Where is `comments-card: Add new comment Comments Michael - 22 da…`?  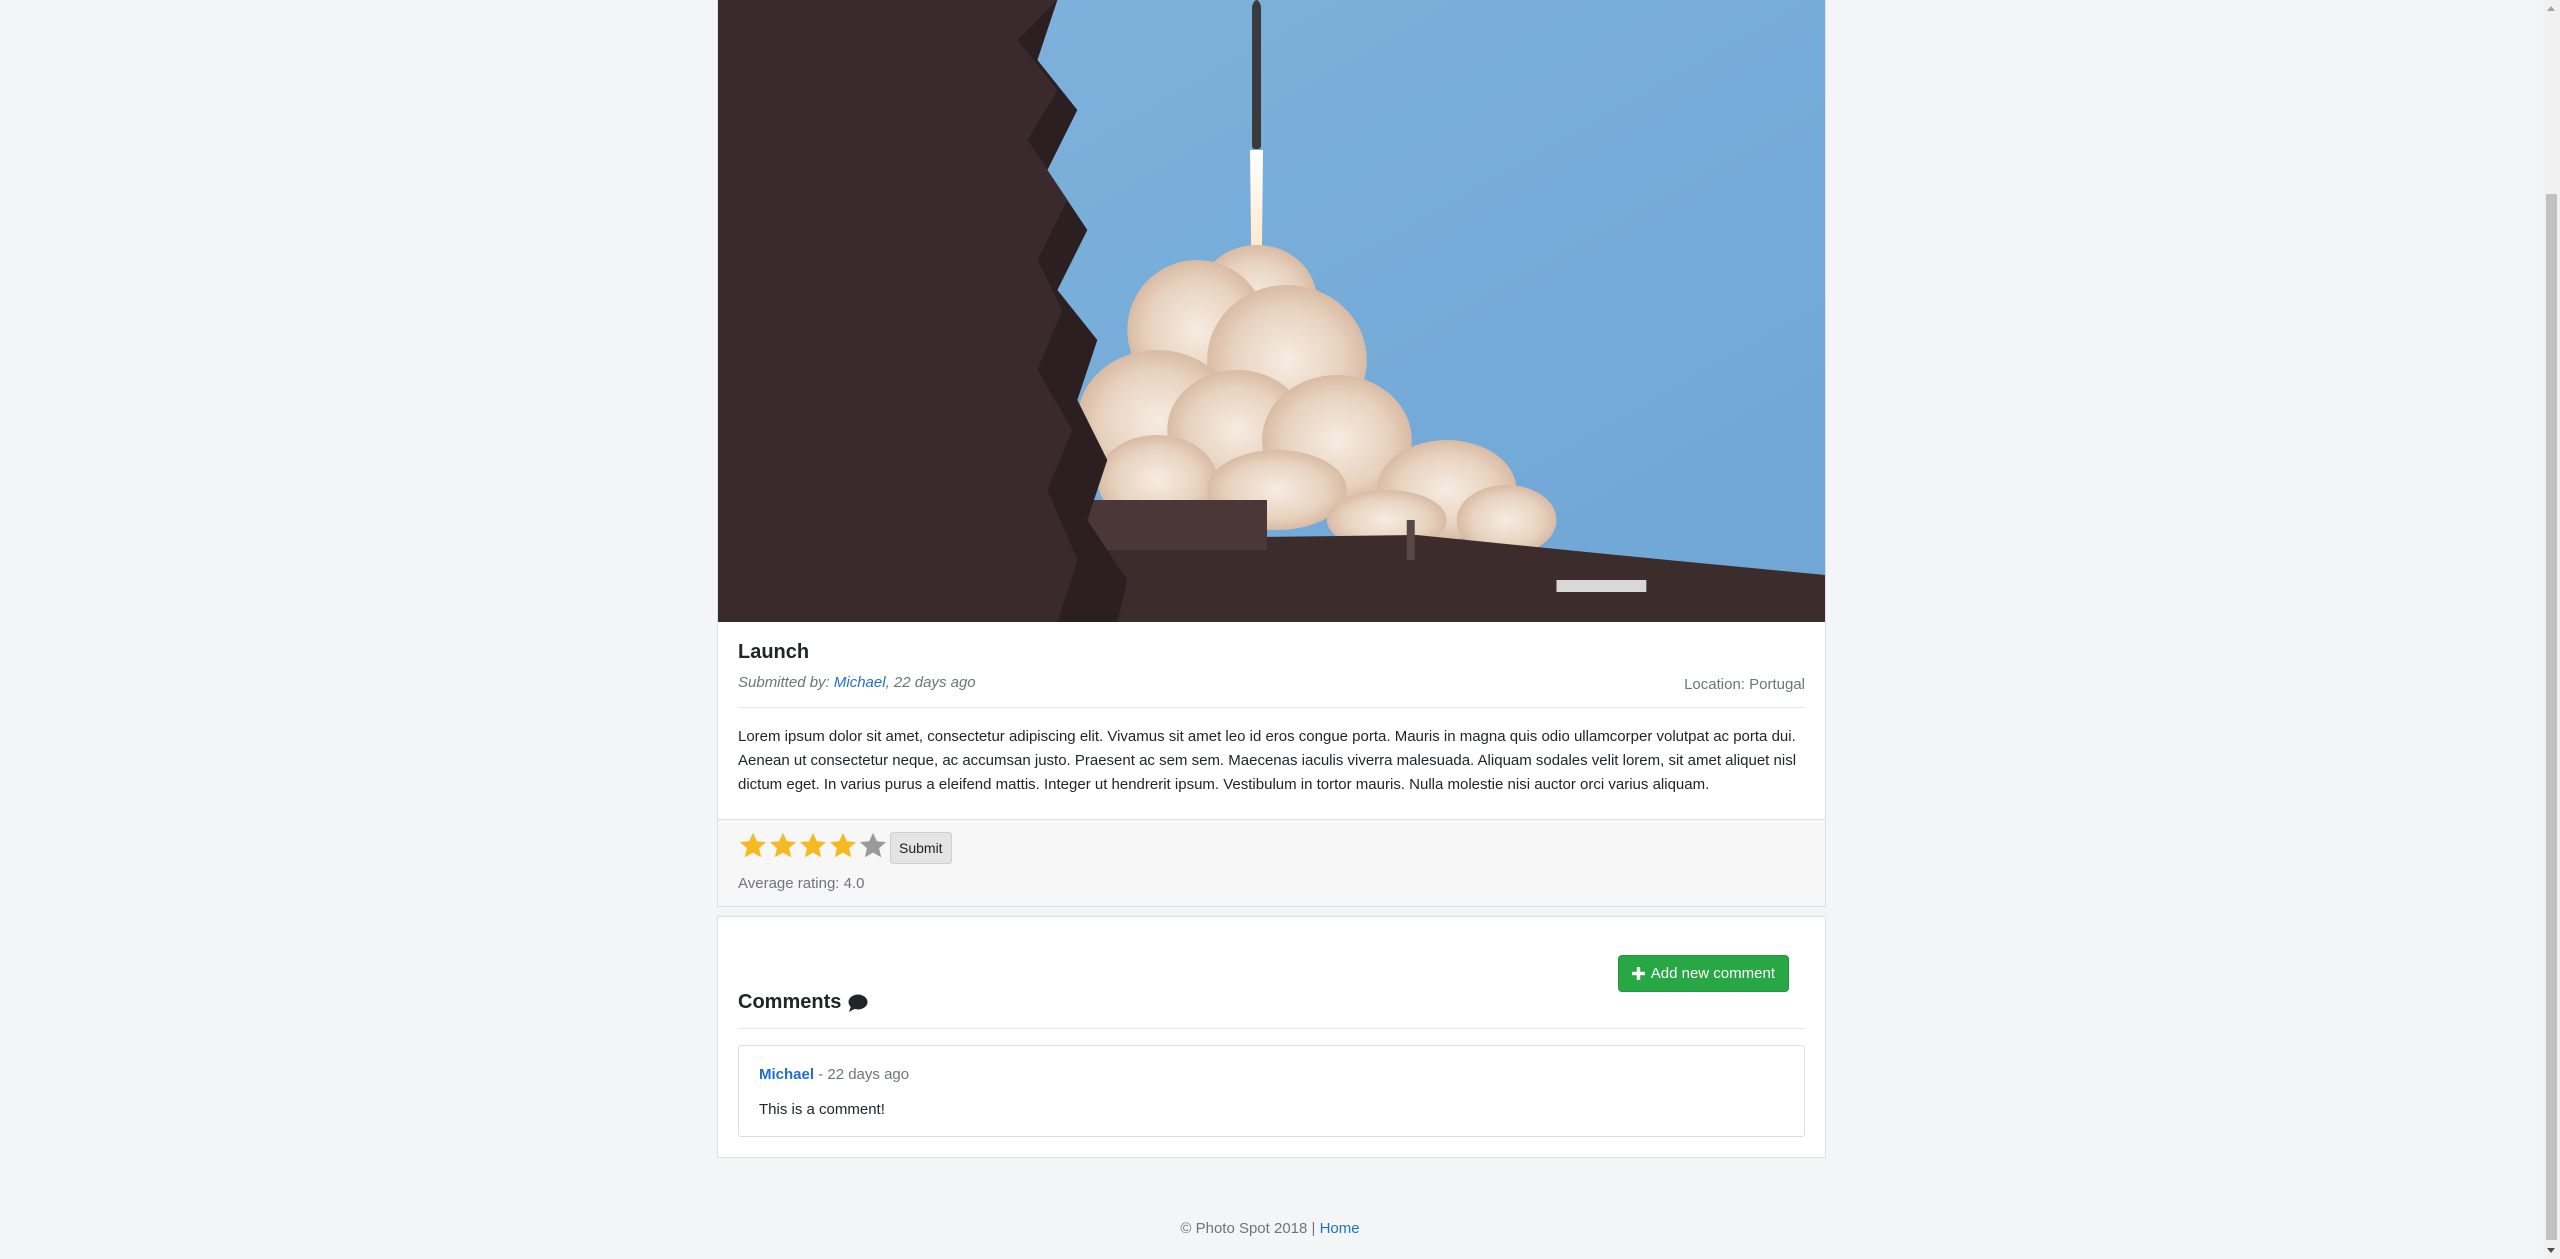
comments-card: Add new comment Comments Michael - 22 da… is located at coordinates (1271, 1037).